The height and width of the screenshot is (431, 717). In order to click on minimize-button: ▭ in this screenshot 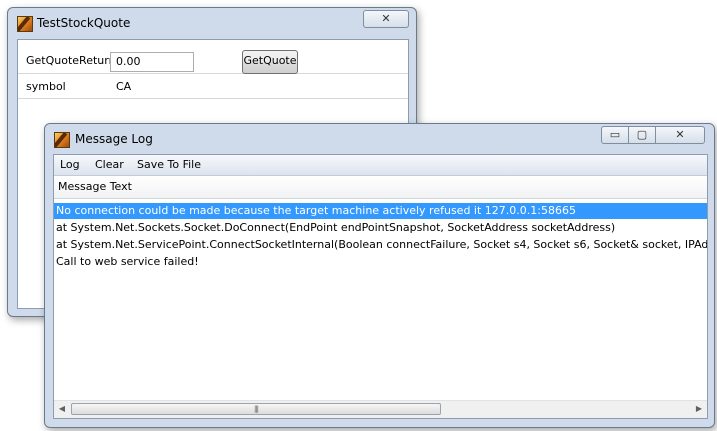, I will do `click(615, 135)`.